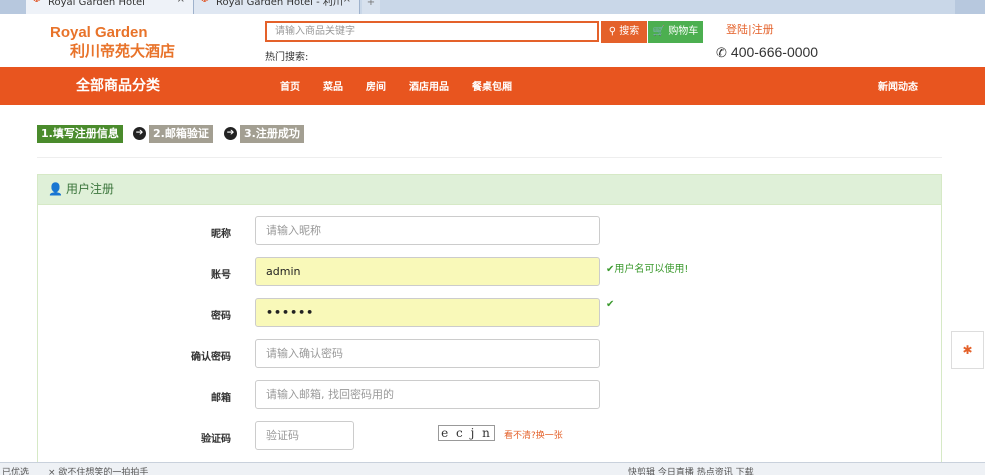 The height and width of the screenshot is (475, 985). What do you see at coordinates (216, 439) in the screenshot?
I see `captcha-label: 验证码` at bounding box center [216, 439].